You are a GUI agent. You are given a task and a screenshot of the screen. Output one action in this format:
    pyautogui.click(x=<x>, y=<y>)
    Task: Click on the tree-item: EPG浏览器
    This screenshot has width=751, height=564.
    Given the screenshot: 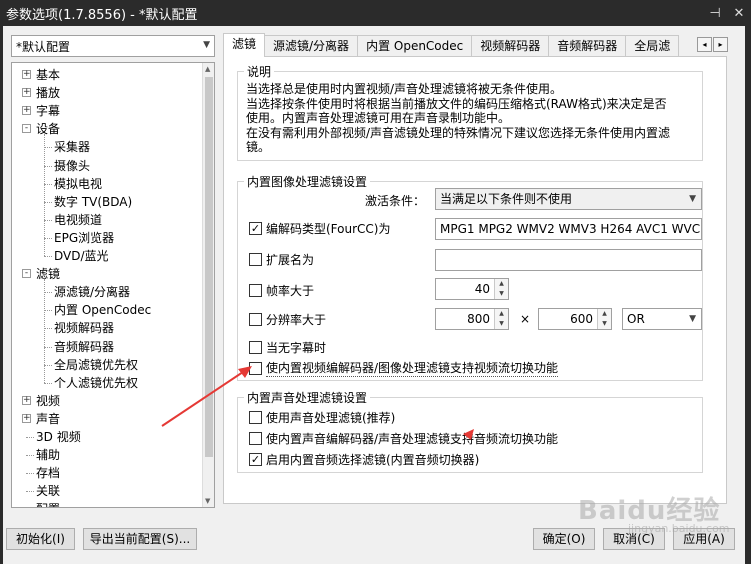 What is the action you would take?
    pyautogui.click(x=84, y=238)
    